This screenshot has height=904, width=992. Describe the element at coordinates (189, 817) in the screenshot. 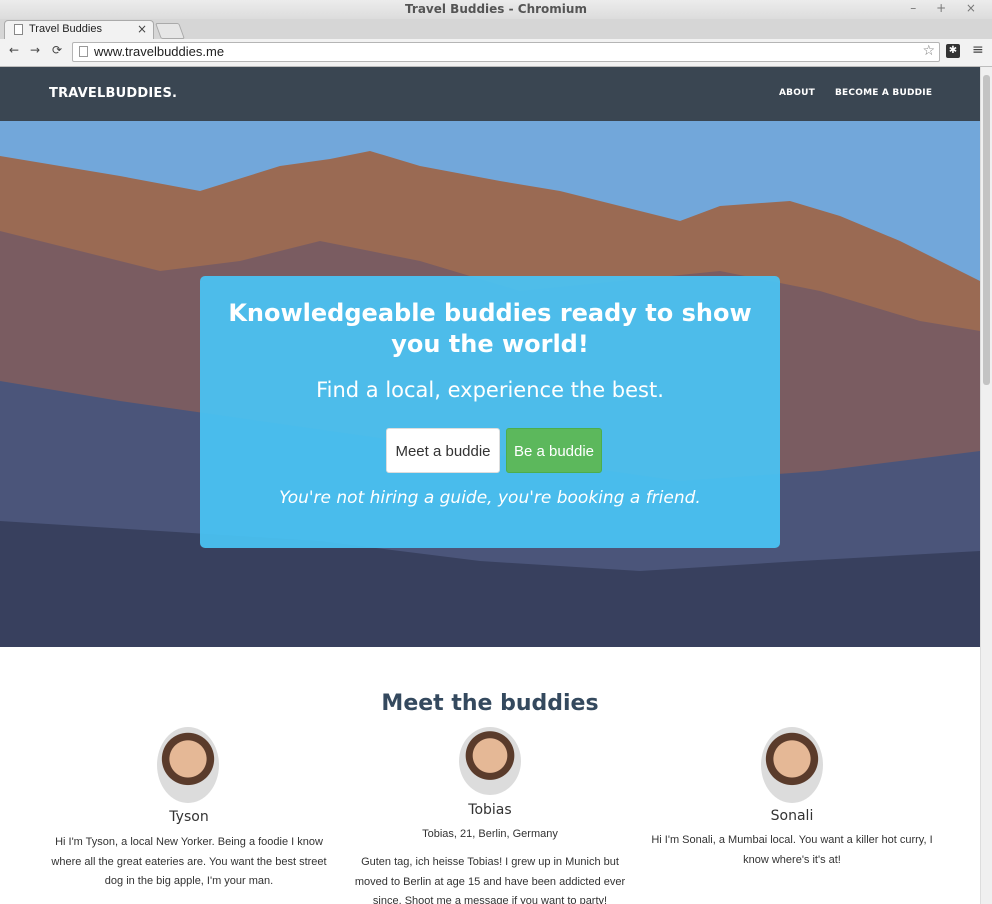

I see `buddy-name-tyson: Tyson` at that location.